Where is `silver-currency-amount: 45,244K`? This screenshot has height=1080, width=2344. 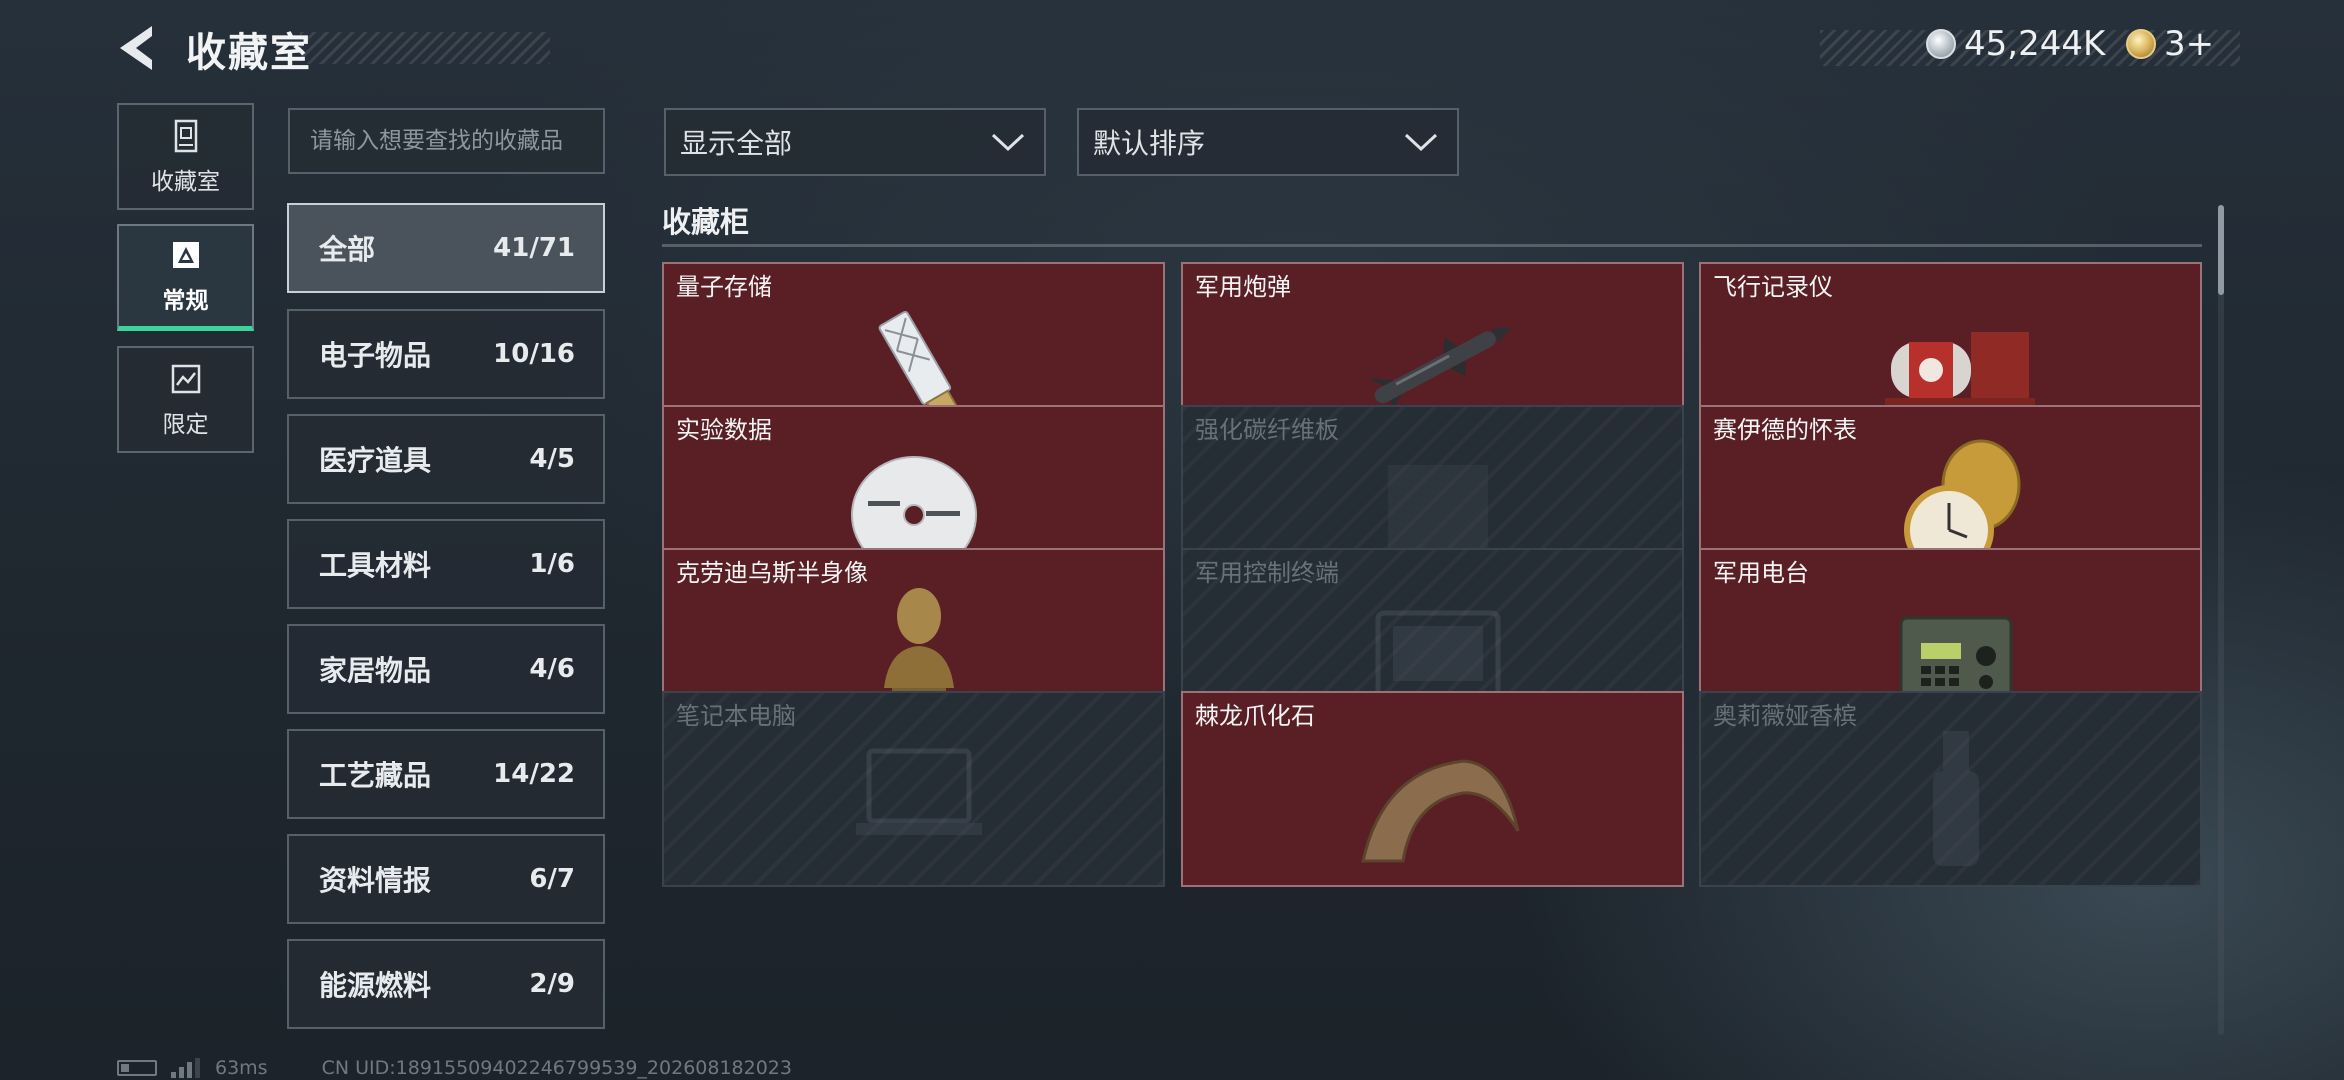
silver-currency-amount: 45,244K is located at coordinates (2035, 44).